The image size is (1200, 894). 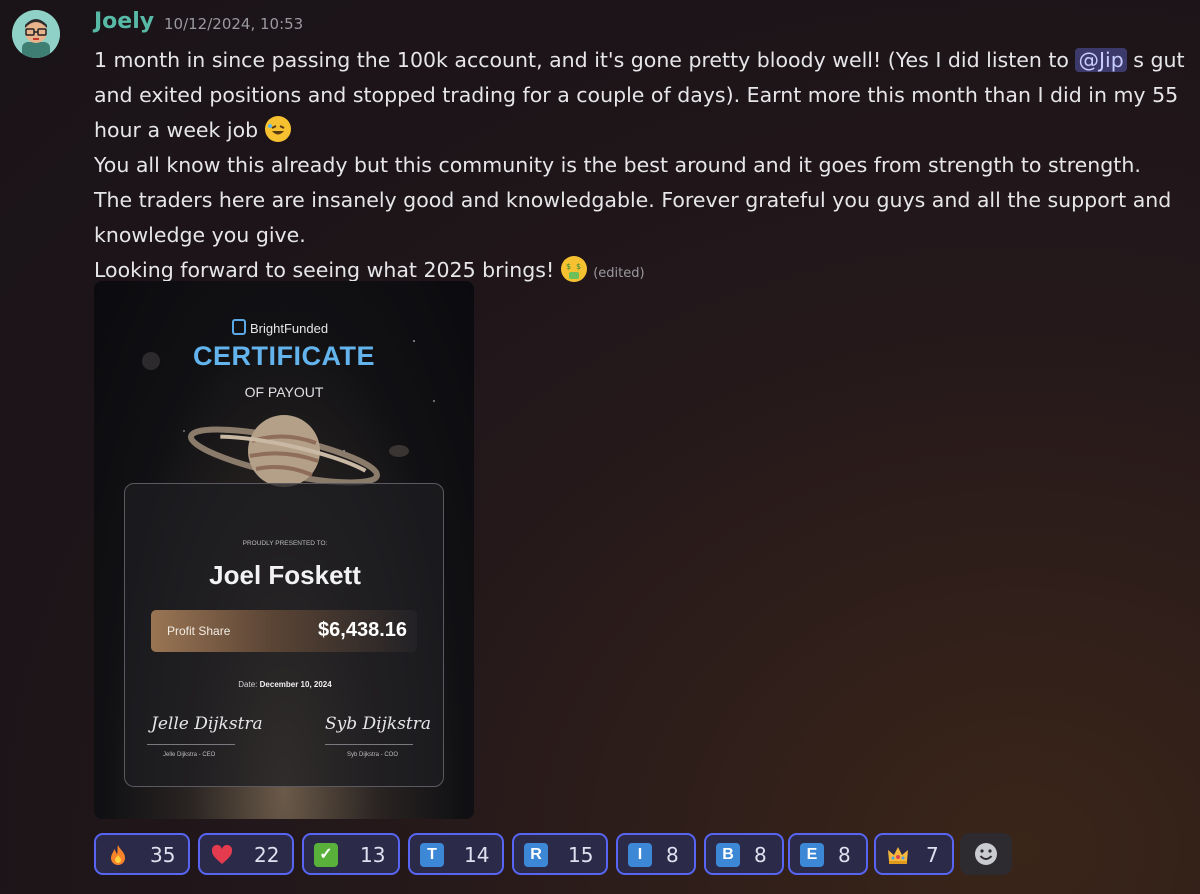 What do you see at coordinates (744, 854) in the screenshot?
I see `reaction-letter-b: B 8` at bounding box center [744, 854].